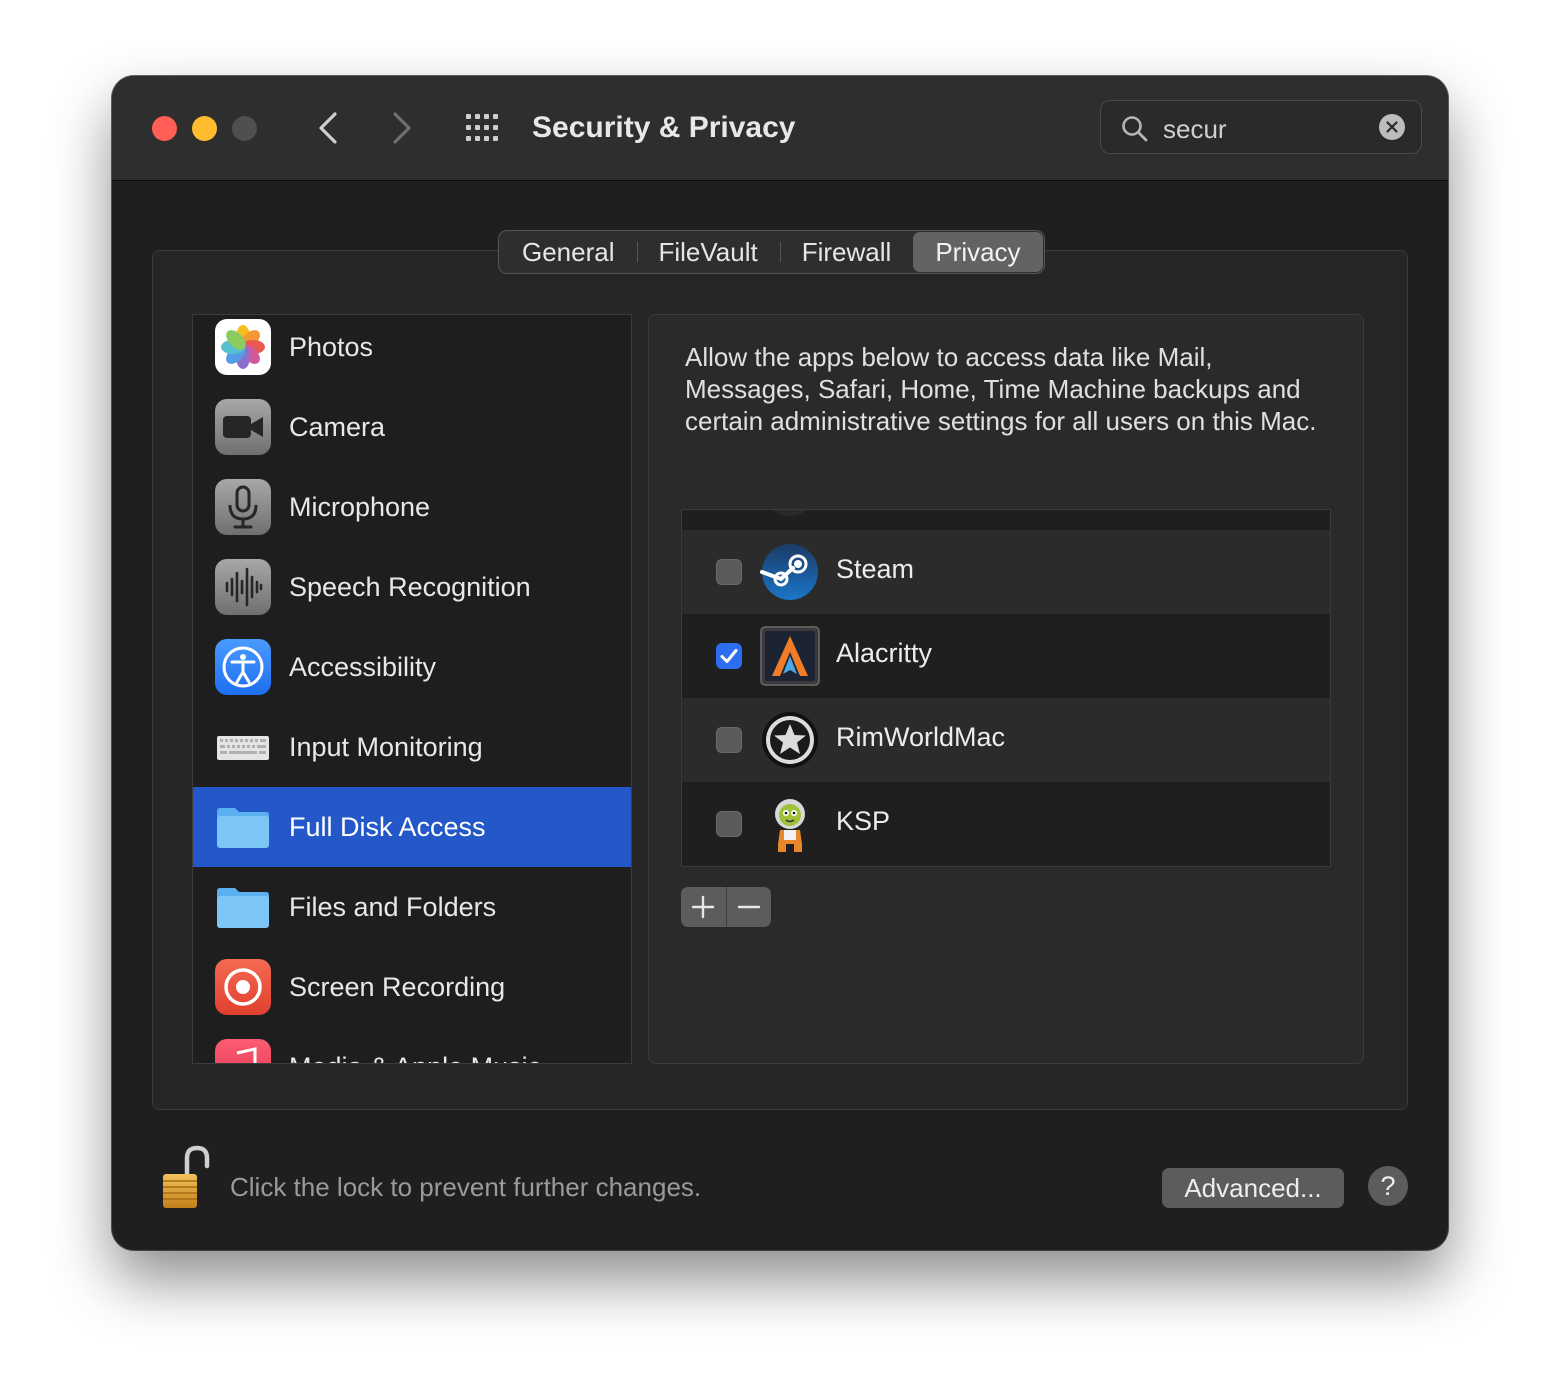 The height and width of the screenshot is (1398, 1560). I want to click on sidebar-item-speech-recognition: Speech Recognition, so click(412, 587).